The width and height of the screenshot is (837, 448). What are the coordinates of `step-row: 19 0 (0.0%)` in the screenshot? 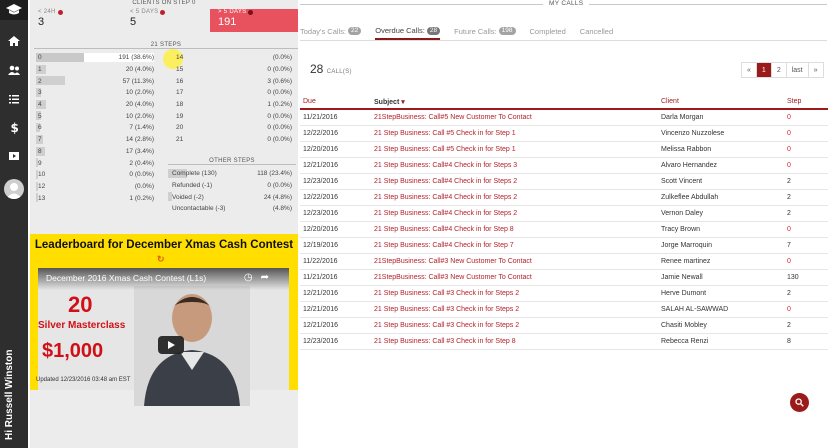 It's located at (232, 116).